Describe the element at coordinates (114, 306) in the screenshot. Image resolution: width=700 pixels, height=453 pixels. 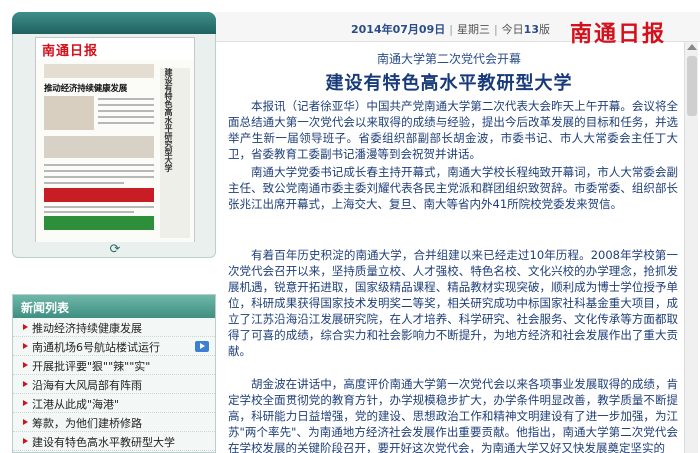
I see `news-list-header: 新闻列表` at that location.